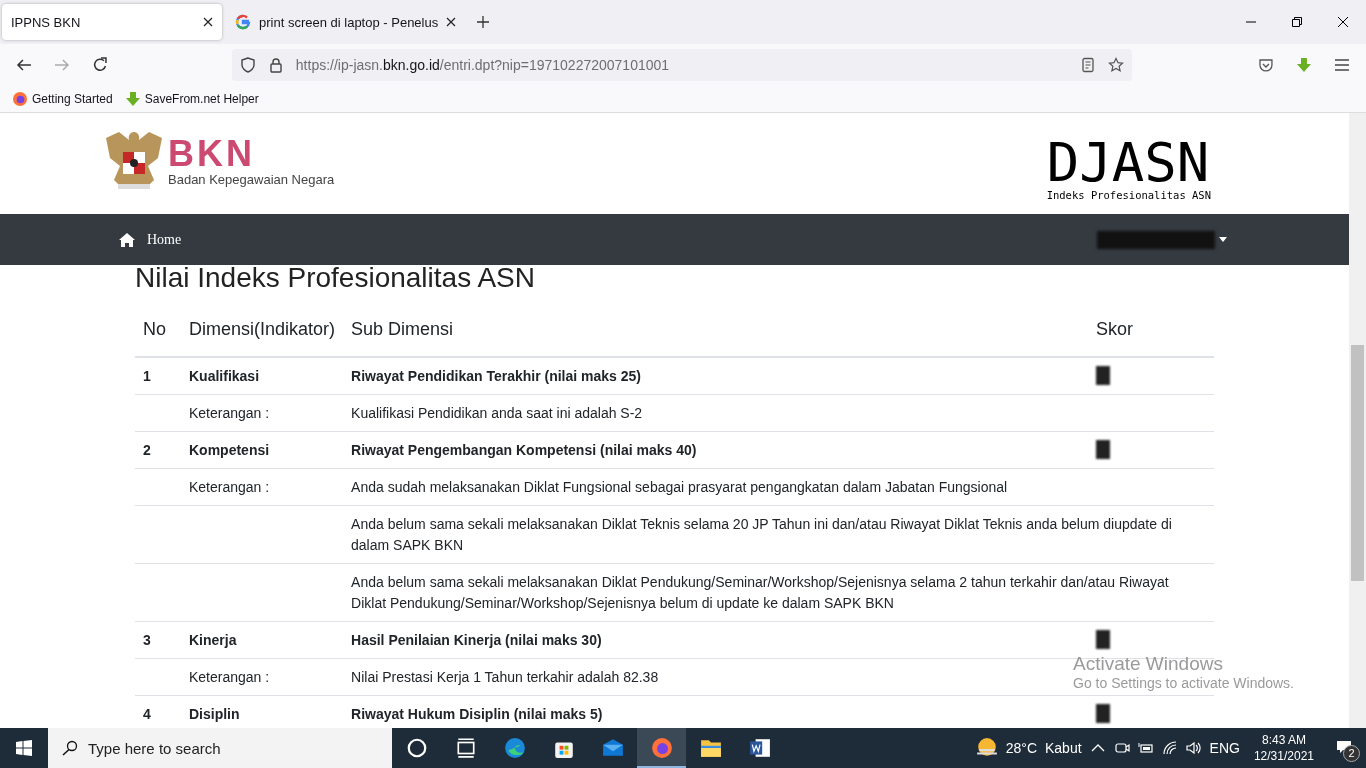  Describe the element at coordinates (212, 154) in the screenshot. I see `logo-wordmark: BKN` at that location.